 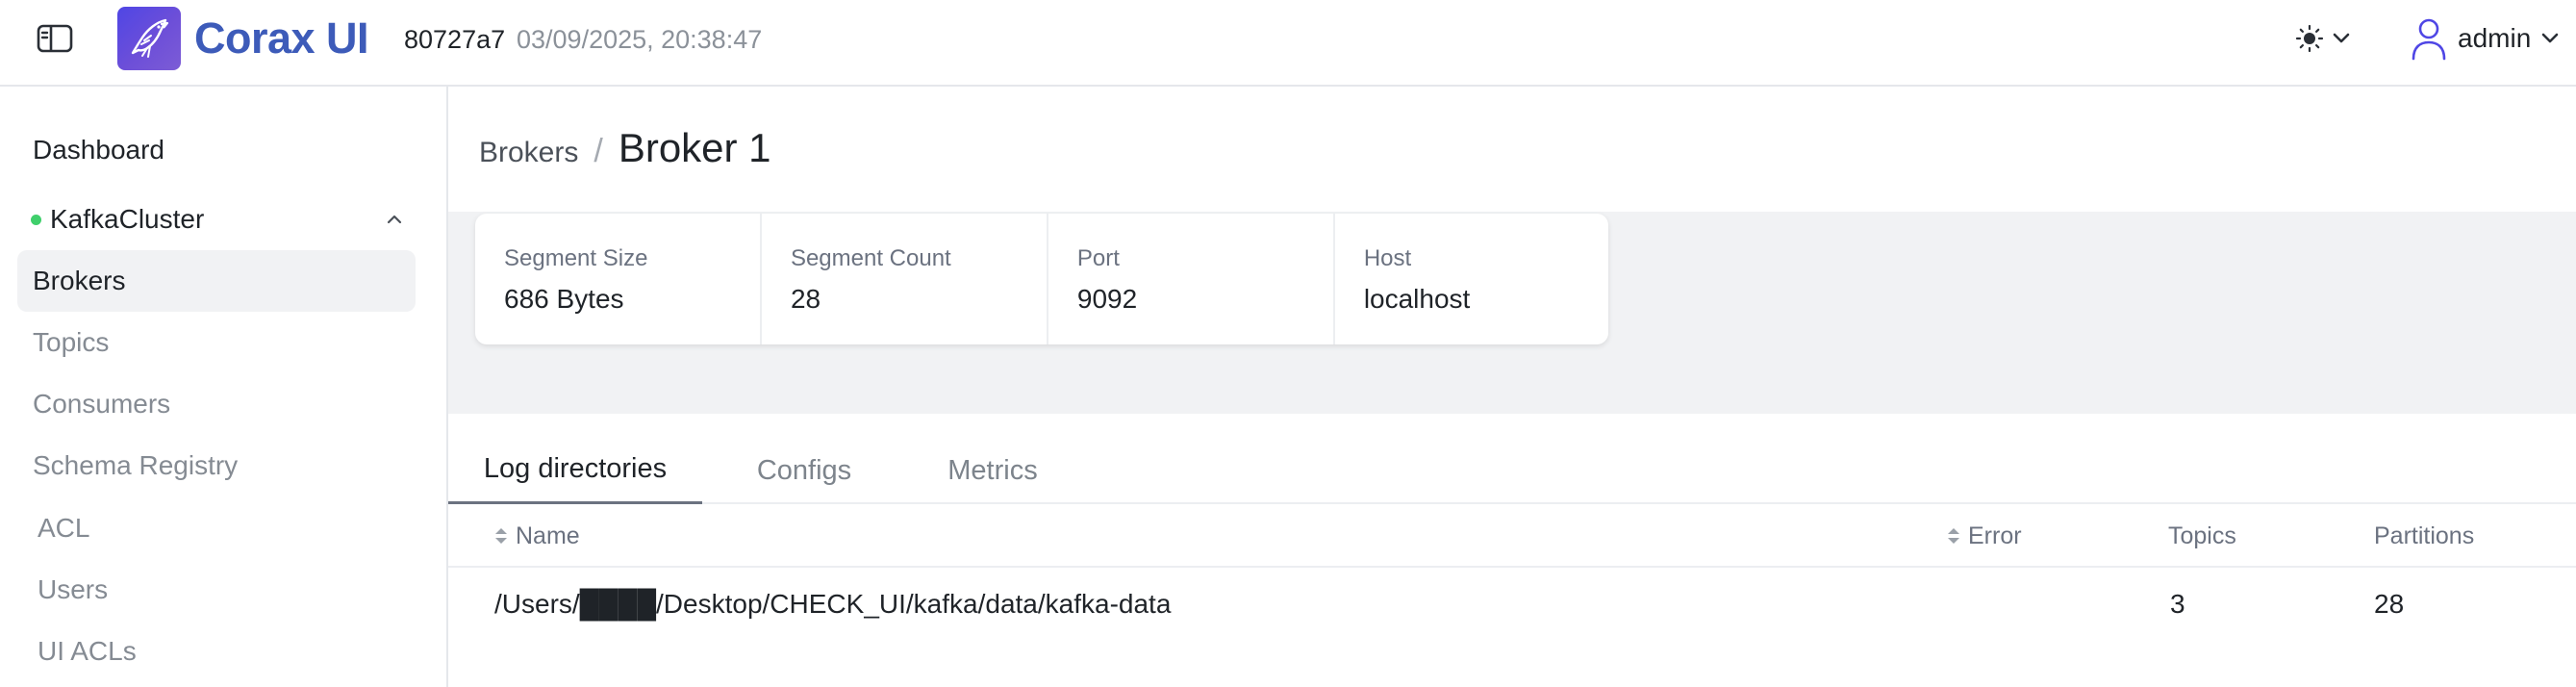 I want to click on tab-metrics: Metrics, so click(x=993, y=470).